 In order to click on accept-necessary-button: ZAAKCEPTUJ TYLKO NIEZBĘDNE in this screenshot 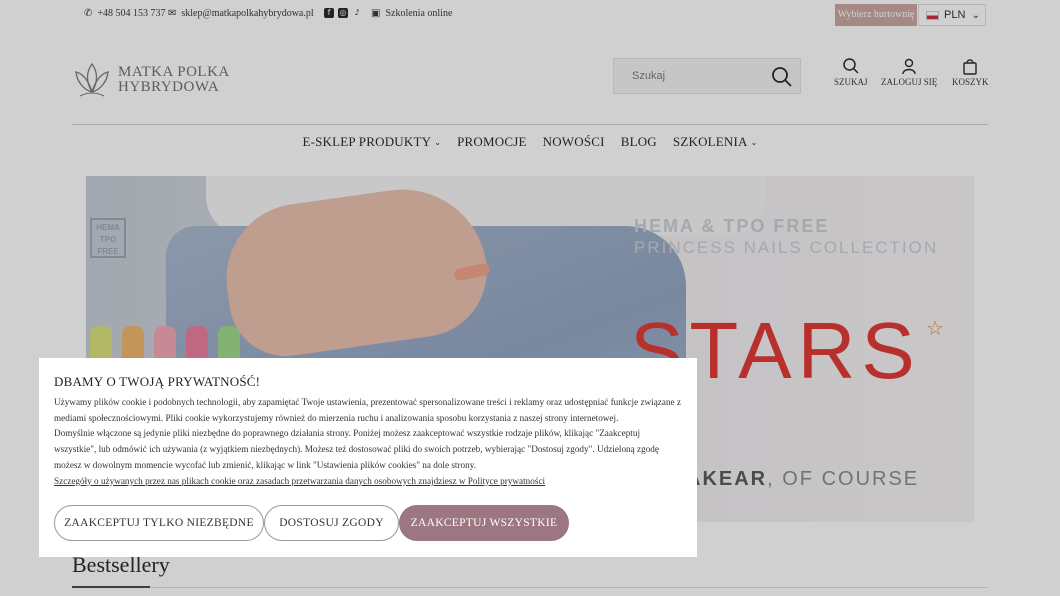, I will do `click(159, 523)`.